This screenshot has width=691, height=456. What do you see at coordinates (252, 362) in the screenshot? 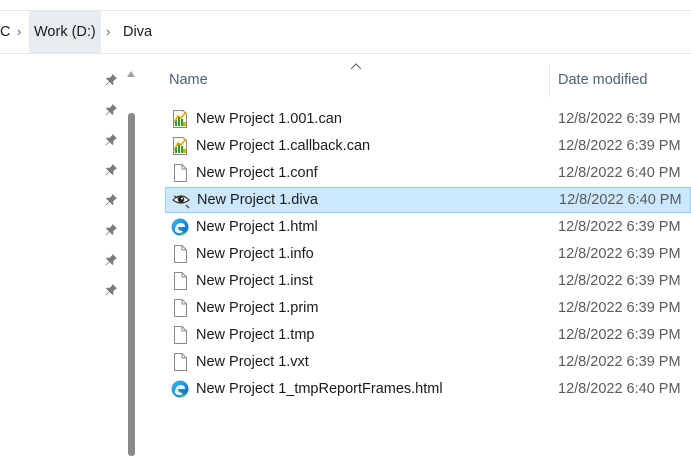
I see `file-name: New Project 1.vxt` at bounding box center [252, 362].